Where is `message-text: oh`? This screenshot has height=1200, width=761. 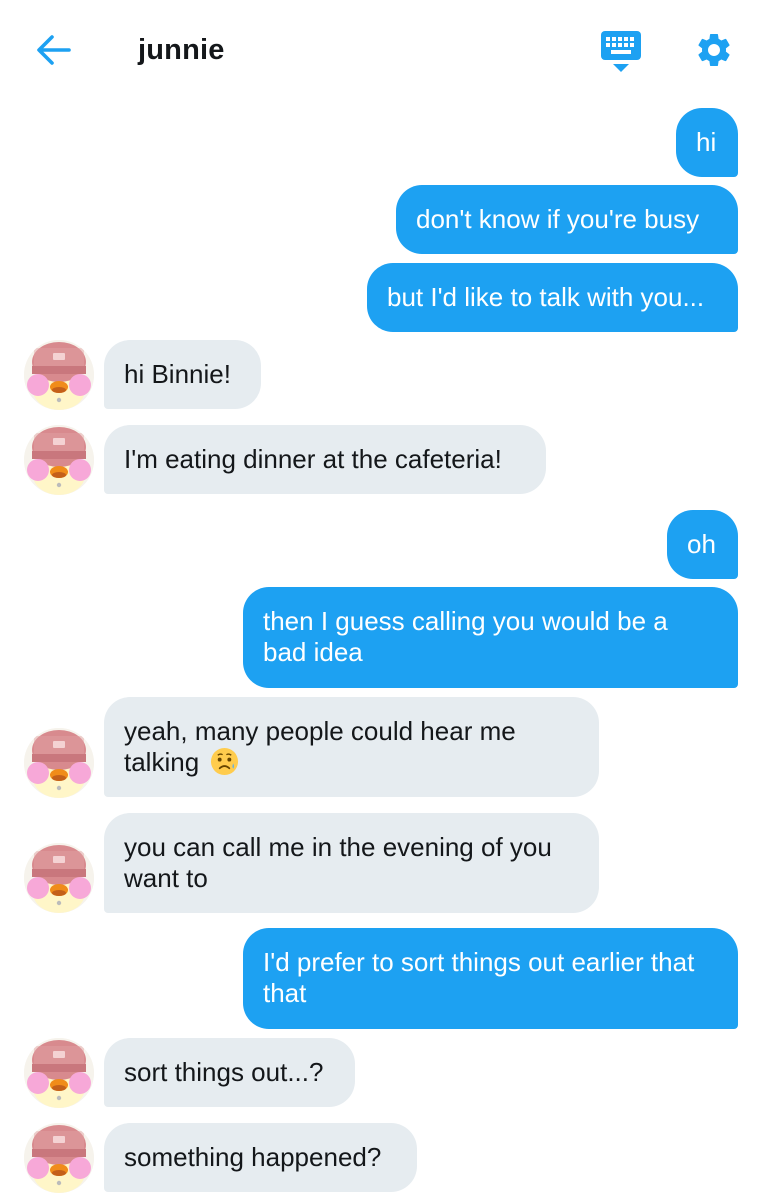
message-text: oh is located at coordinates (701, 544).